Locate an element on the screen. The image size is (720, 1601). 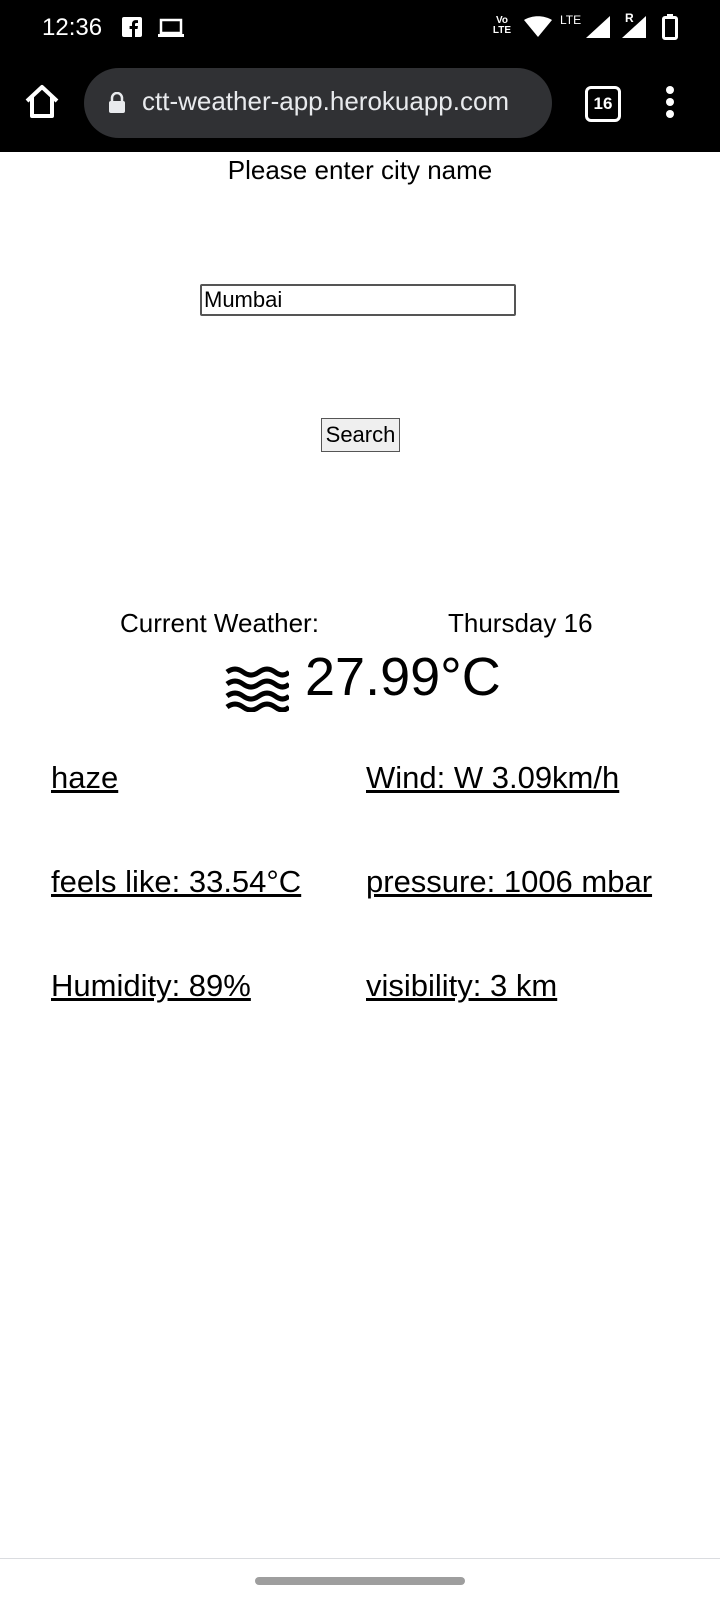
current-weather-label: Current Weather: is located at coordinates (219, 623).